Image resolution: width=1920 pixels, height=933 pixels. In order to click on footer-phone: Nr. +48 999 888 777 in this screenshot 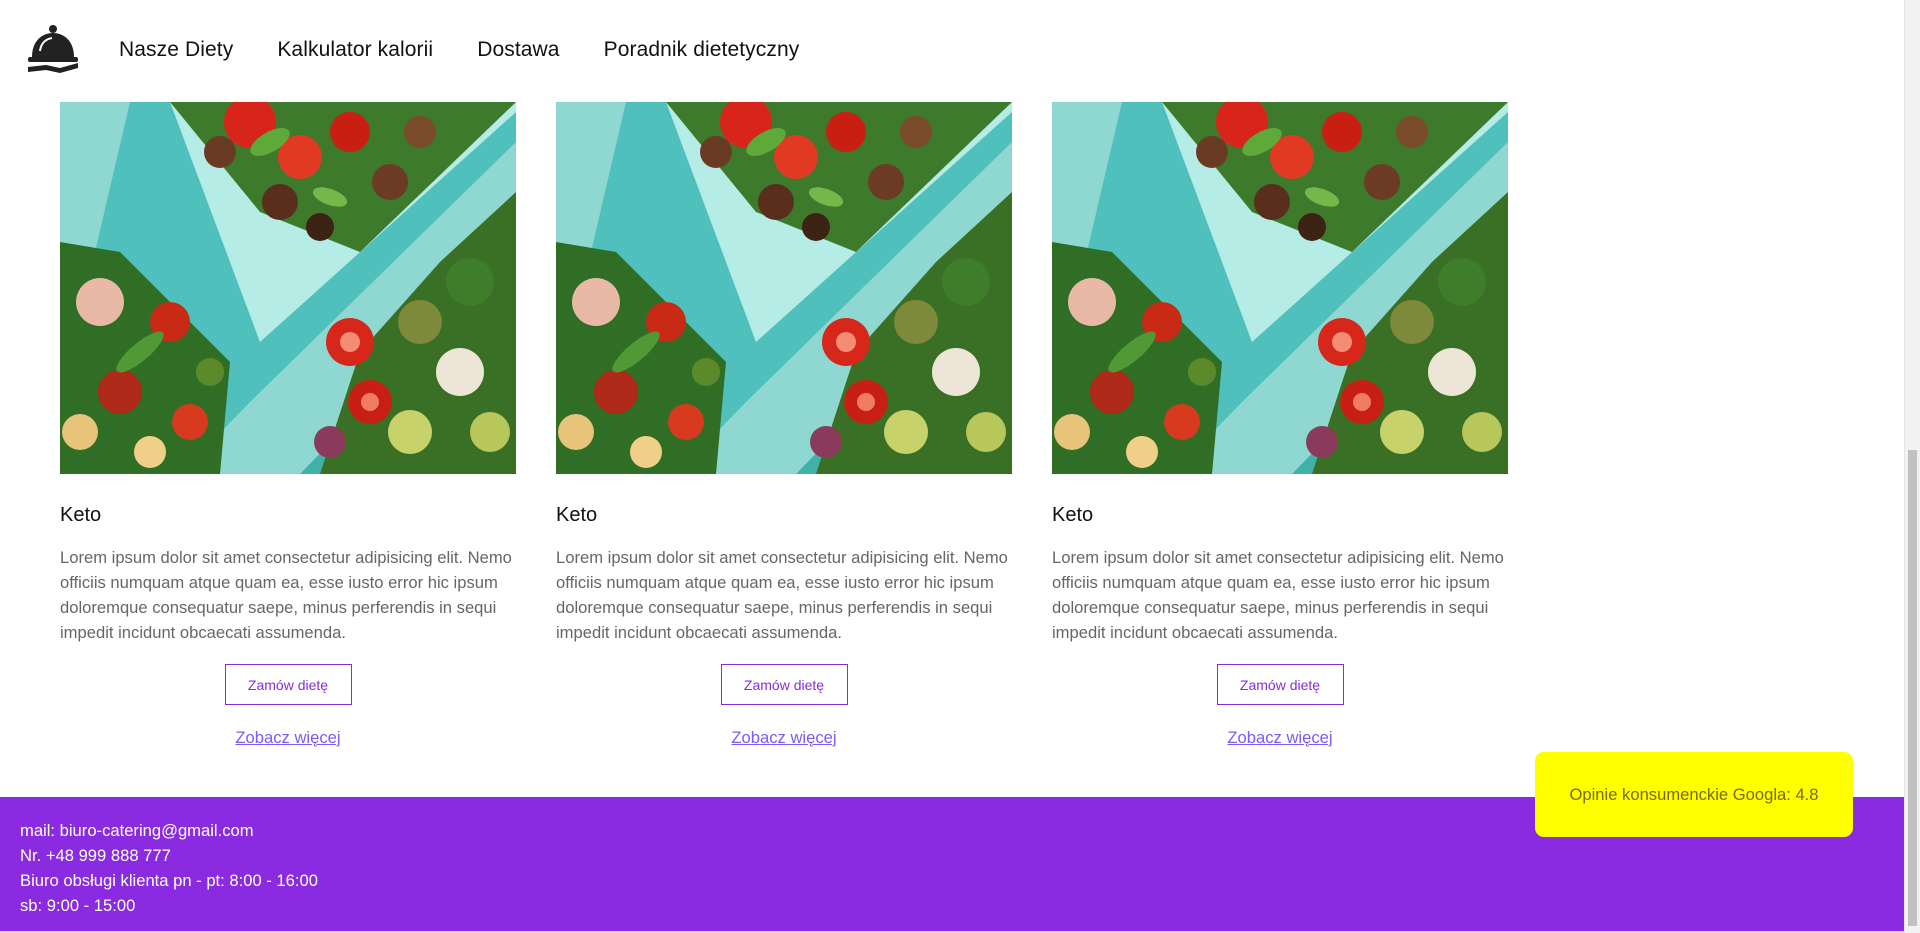, I will do `click(95, 855)`.